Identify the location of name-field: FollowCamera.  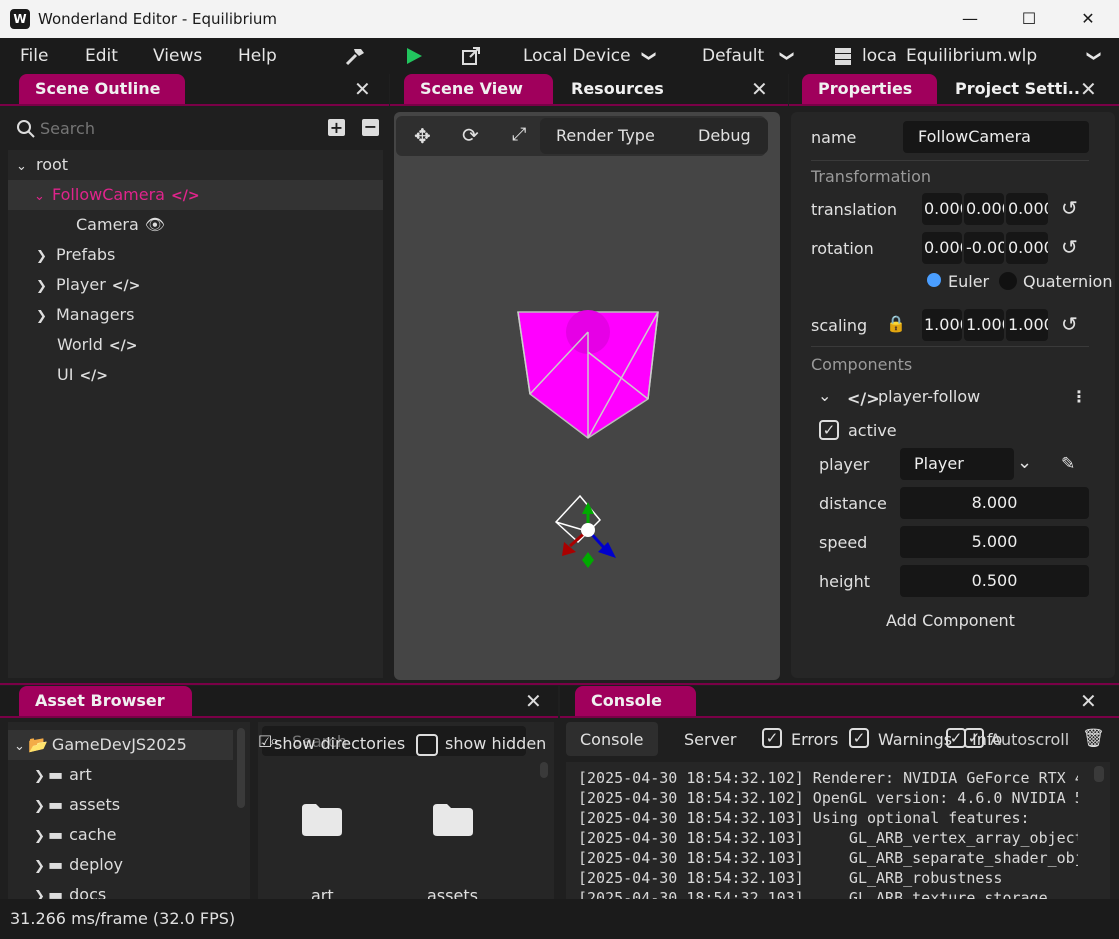
(996, 137).